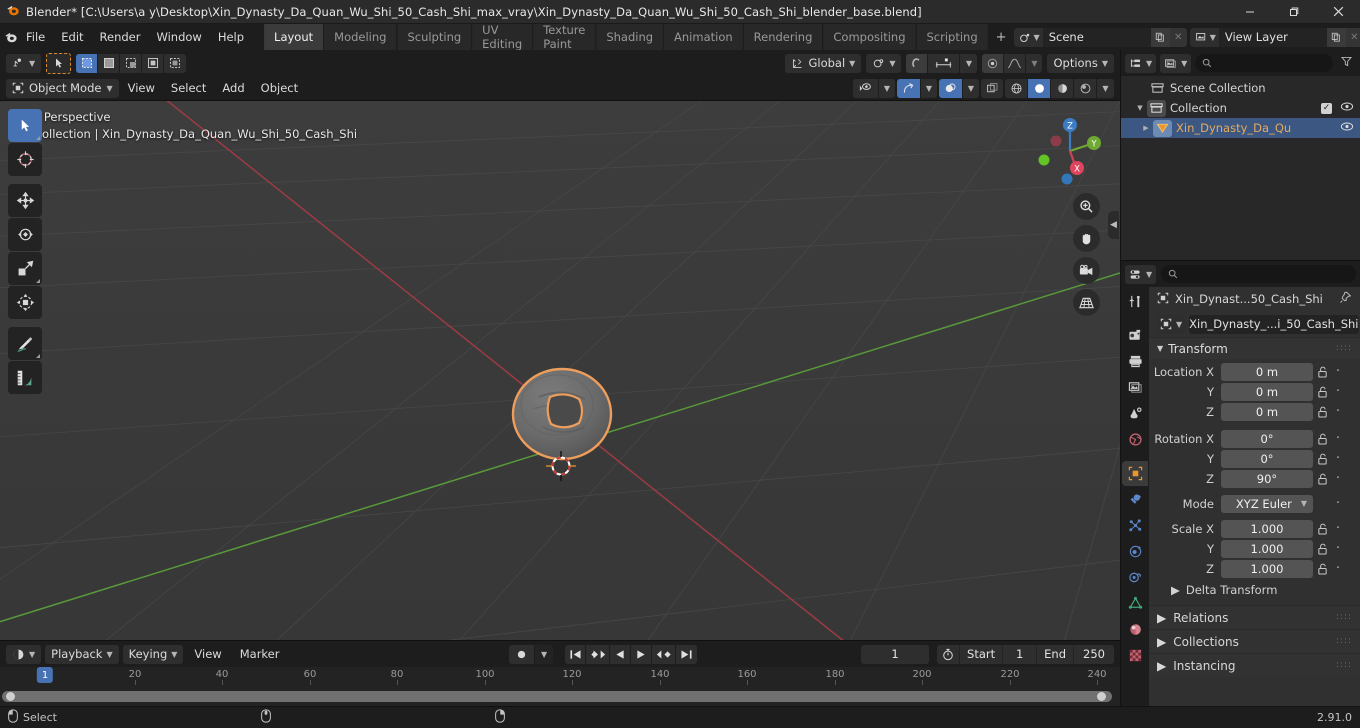 This screenshot has height=728, width=1360. Describe the element at coordinates (992, 88) in the screenshot. I see `xray-toggle-icon` at that location.